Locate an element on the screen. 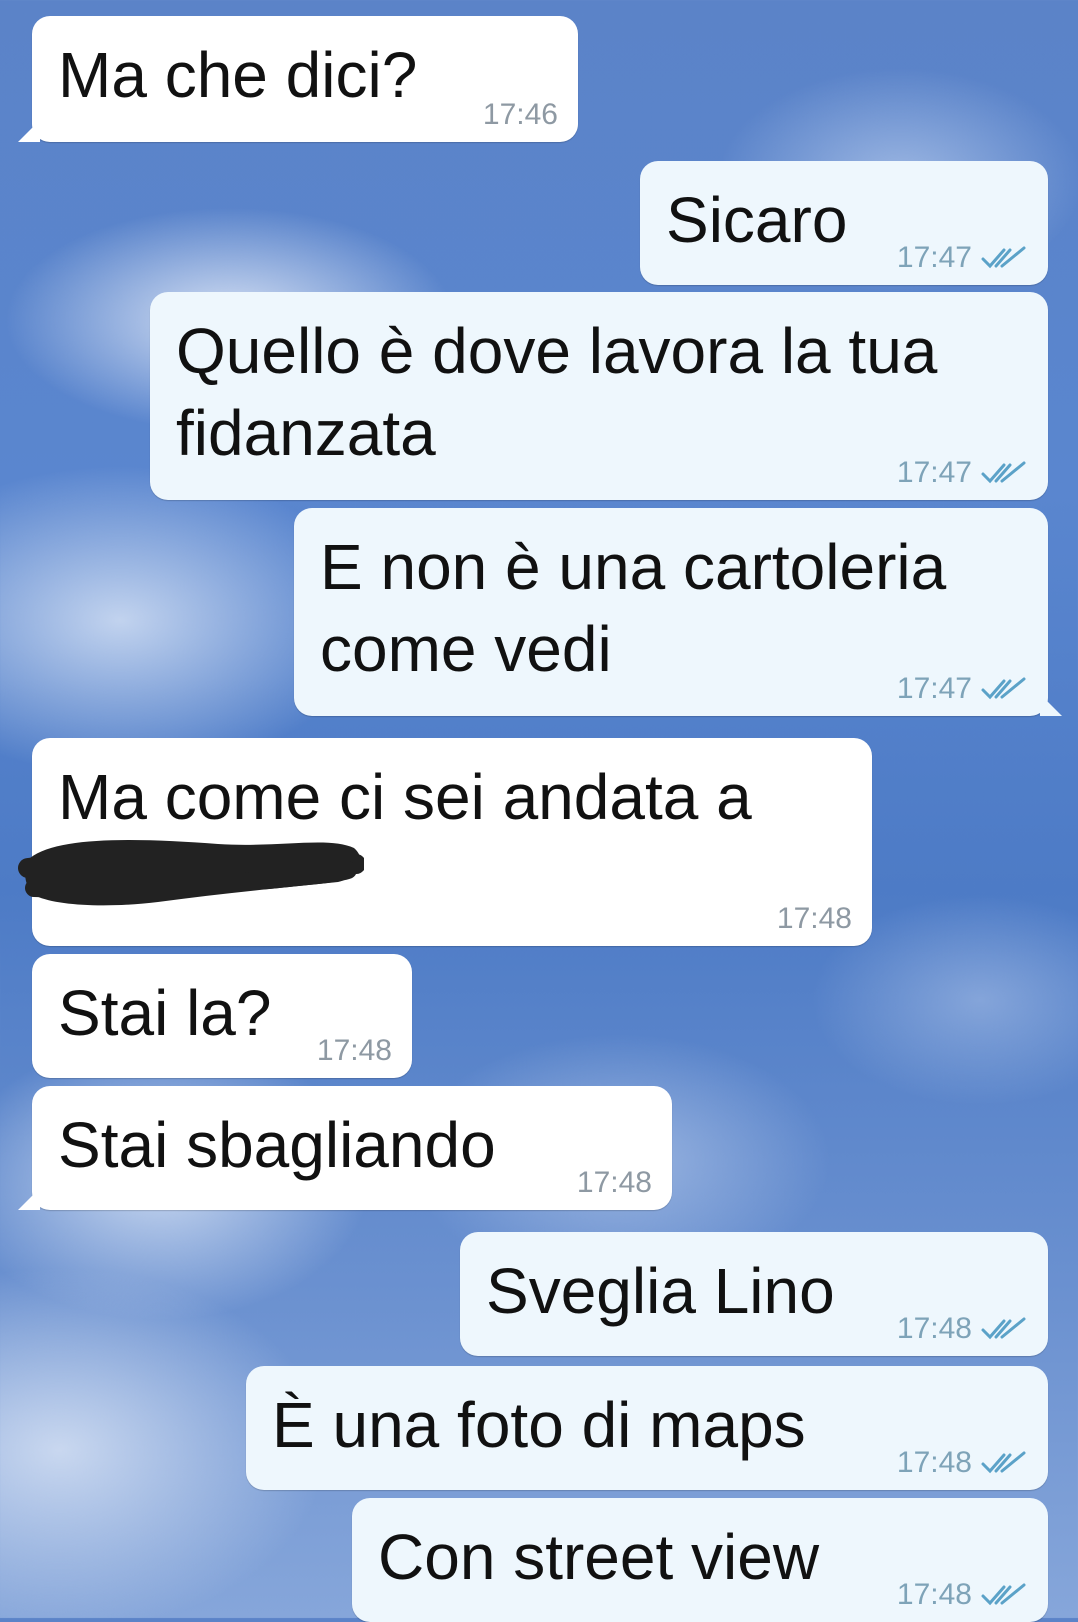 The image size is (1078, 1622). message-bubble-outgoing: Sveglia Lino 17:48 is located at coordinates (754, 1294).